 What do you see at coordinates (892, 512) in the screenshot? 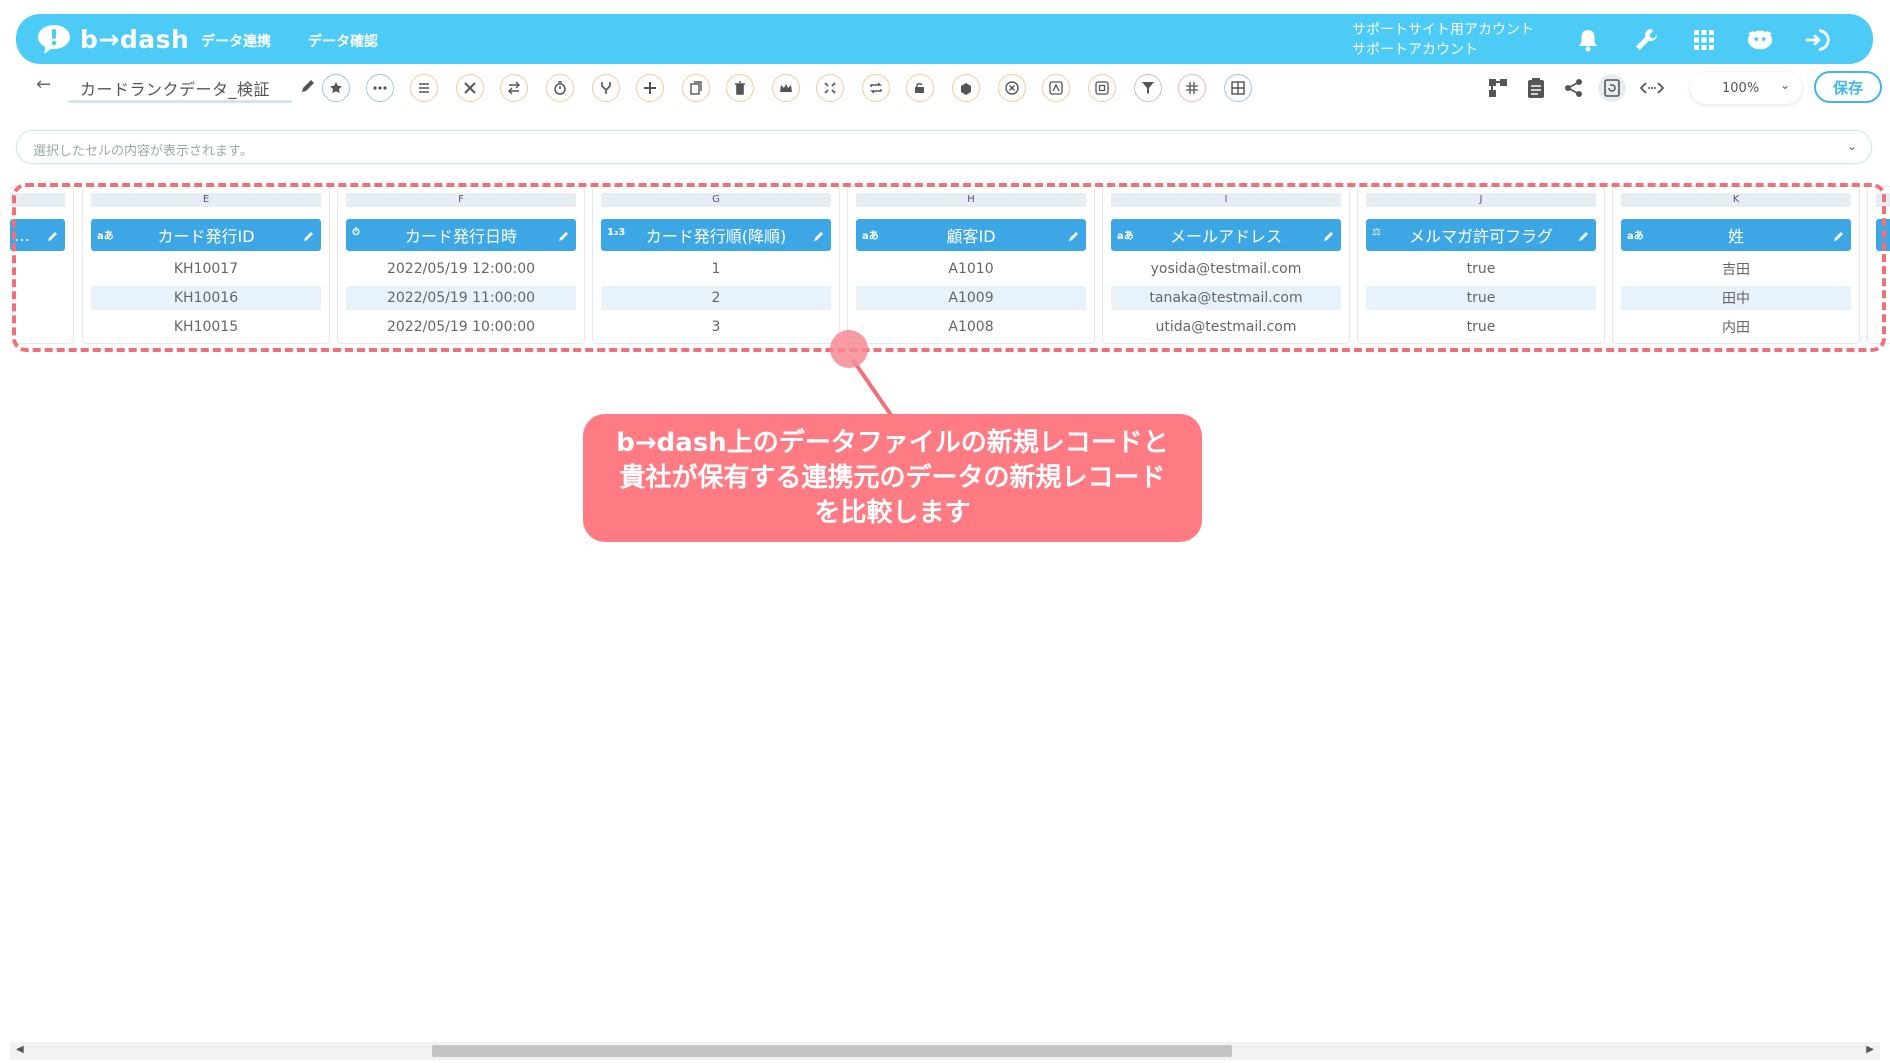
I see `callout-line-3: を比較します` at bounding box center [892, 512].